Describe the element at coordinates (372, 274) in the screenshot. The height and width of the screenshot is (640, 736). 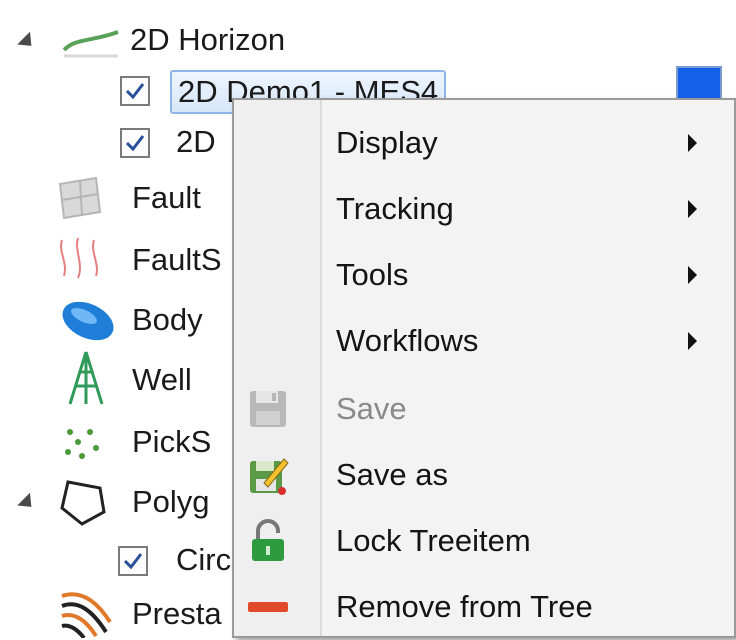
I see `menu-item-label: Tools` at that location.